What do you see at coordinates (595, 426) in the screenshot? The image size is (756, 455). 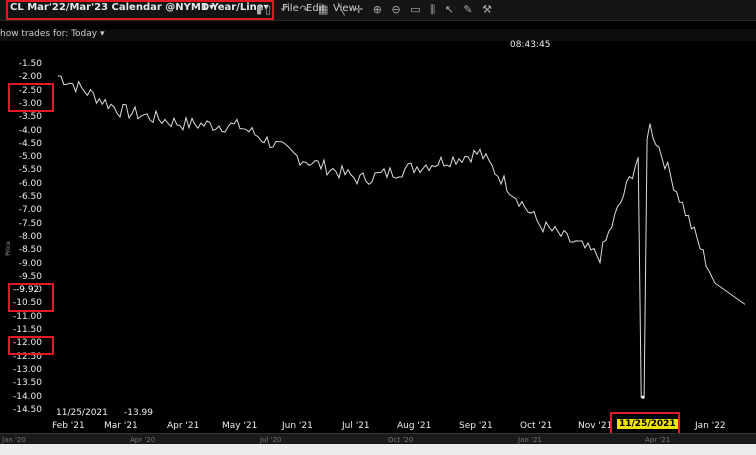 I see `date-tick: Nov '21` at bounding box center [595, 426].